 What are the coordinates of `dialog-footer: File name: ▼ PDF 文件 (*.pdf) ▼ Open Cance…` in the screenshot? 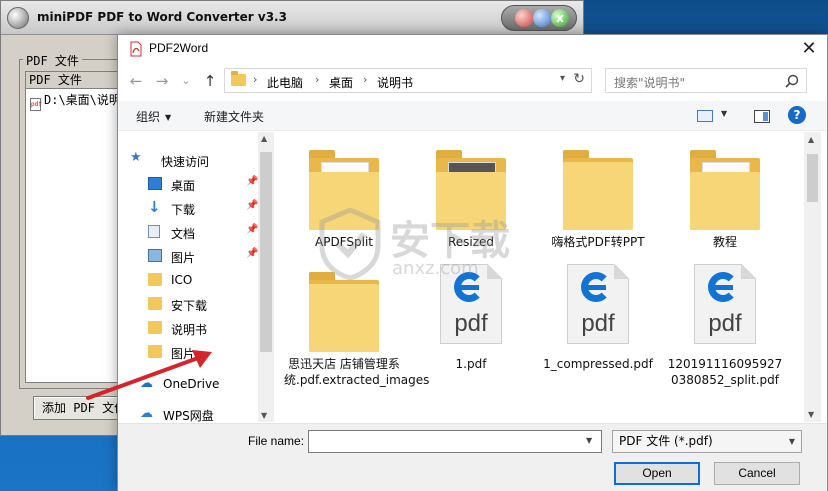 It's located at (472, 457).